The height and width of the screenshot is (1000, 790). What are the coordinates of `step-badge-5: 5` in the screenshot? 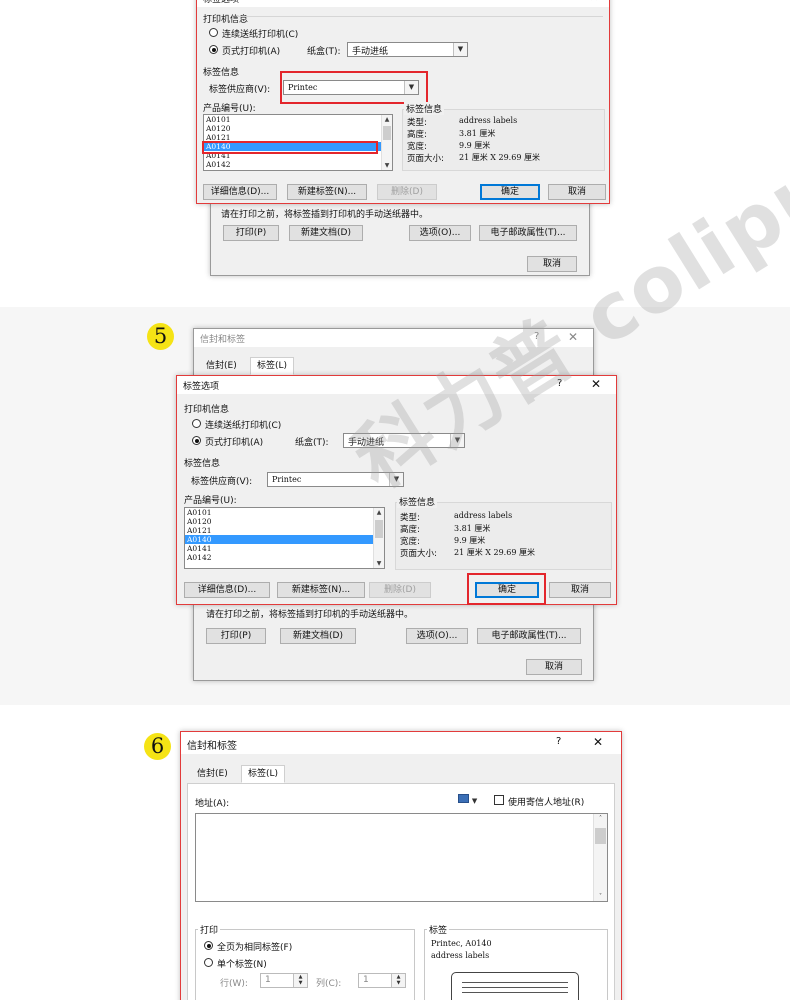 It's located at (160, 336).